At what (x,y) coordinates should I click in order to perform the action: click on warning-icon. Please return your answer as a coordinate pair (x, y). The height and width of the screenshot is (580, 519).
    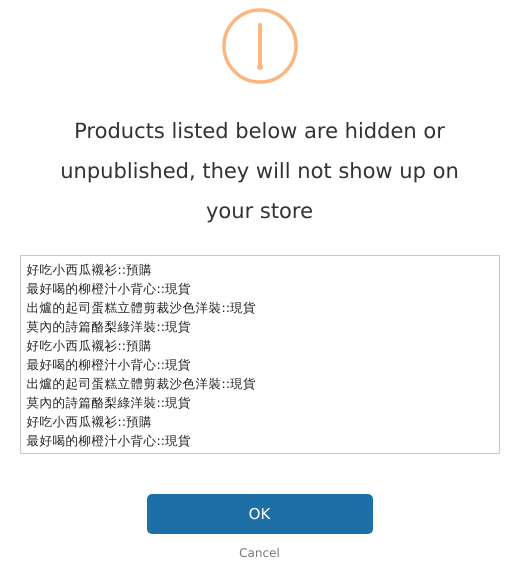
    Looking at the image, I should click on (259, 46).